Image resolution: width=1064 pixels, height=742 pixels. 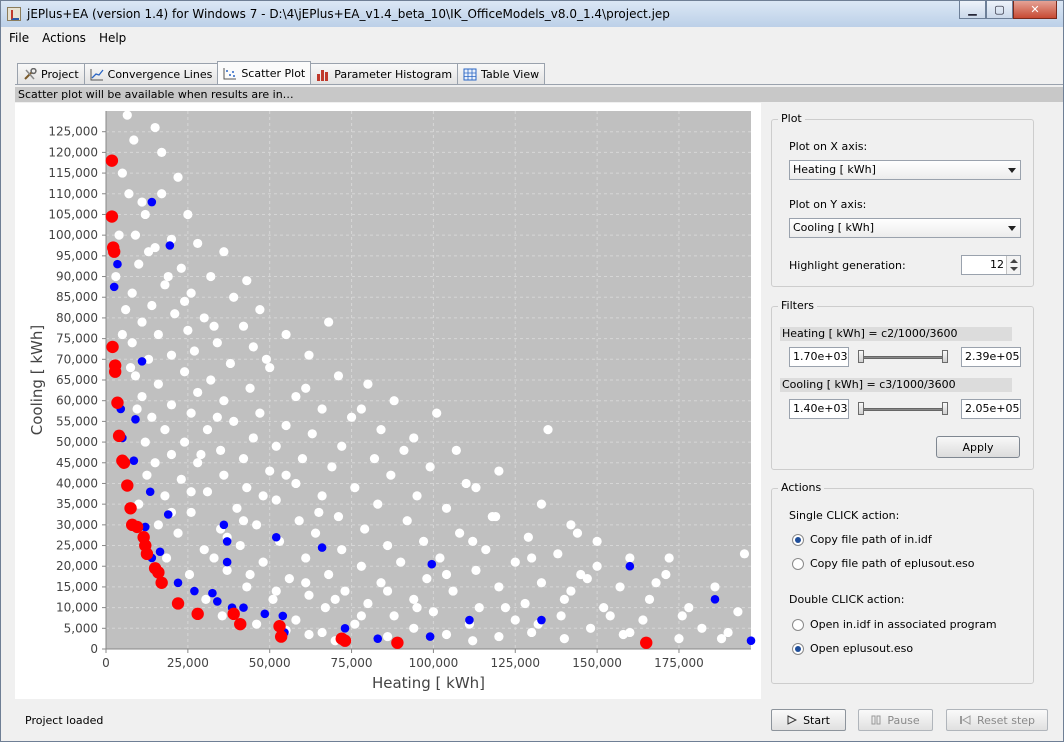 What do you see at coordinates (903, 357) in the screenshot?
I see `heating-range-slider` at bounding box center [903, 357].